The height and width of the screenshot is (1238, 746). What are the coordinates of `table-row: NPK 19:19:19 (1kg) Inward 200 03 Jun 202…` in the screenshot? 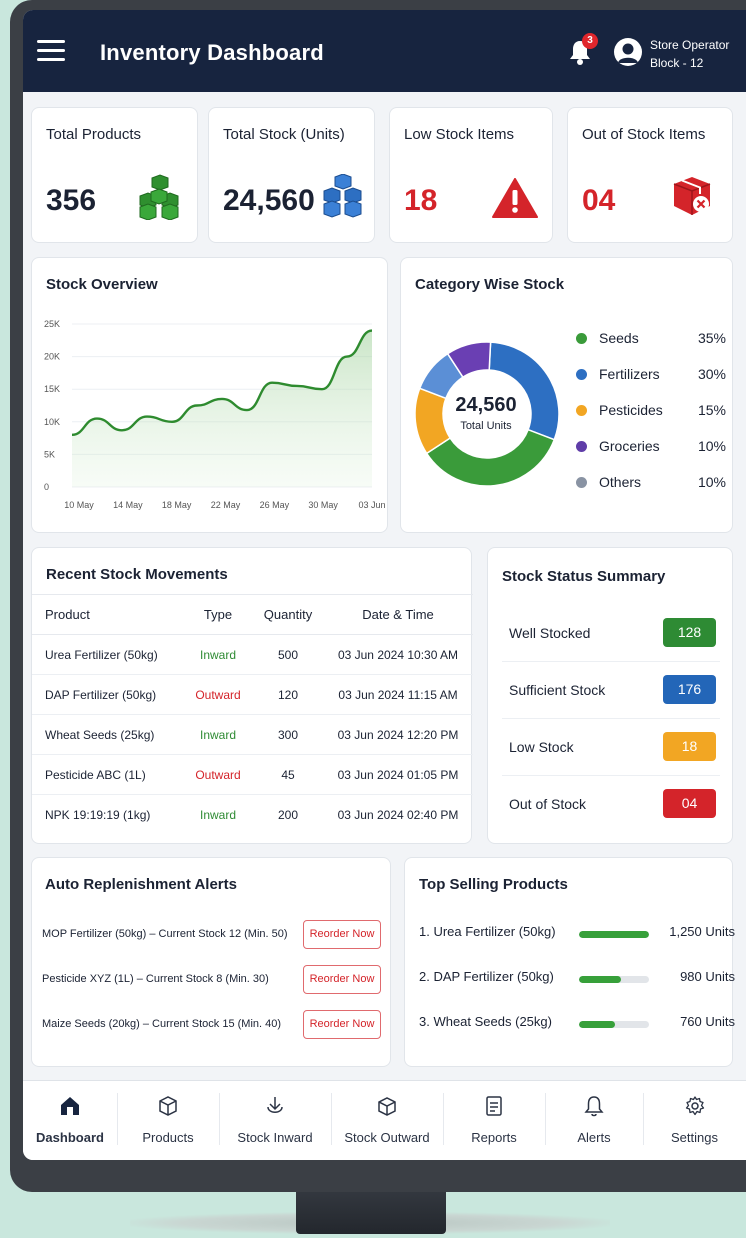 It's located at (252, 815).